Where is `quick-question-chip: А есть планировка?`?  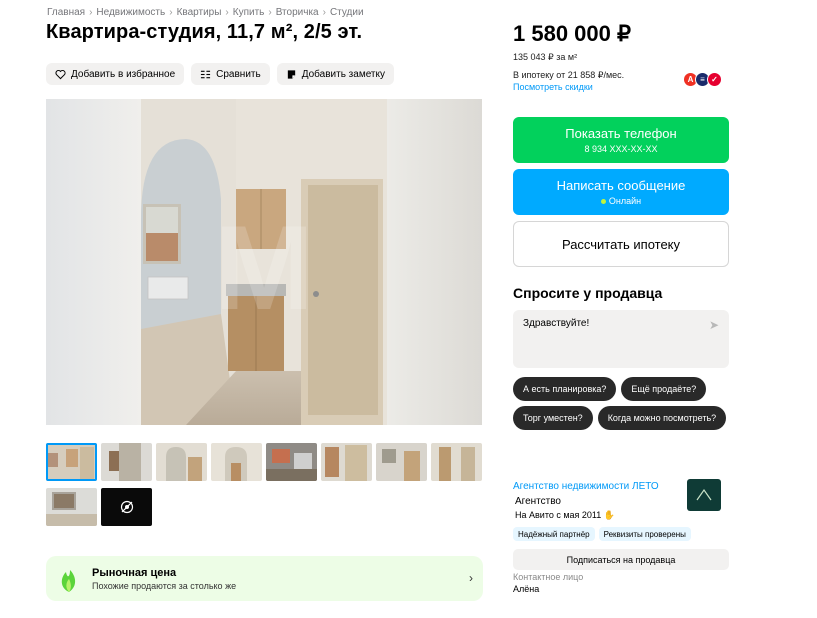
quick-question-chip: А есть планировка? is located at coordinates (565, 389).